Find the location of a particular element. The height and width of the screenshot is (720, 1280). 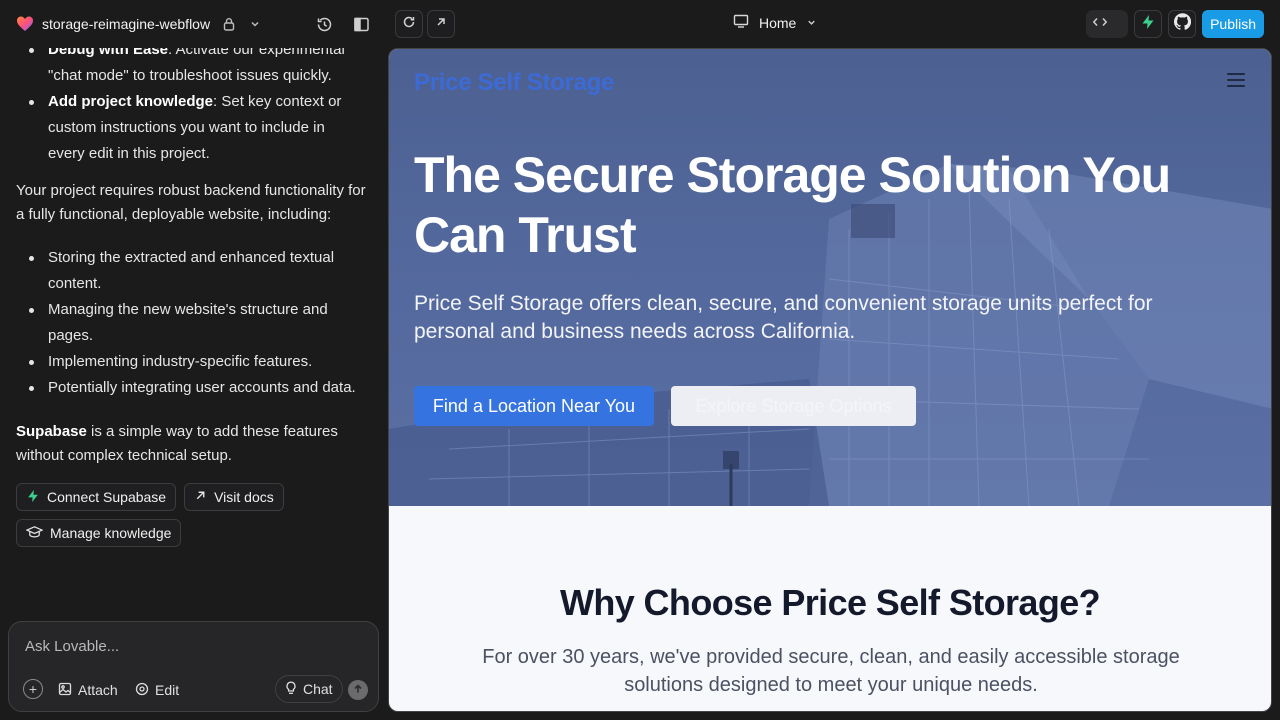

code-view-toggle is located at coordinates (1107, 24).